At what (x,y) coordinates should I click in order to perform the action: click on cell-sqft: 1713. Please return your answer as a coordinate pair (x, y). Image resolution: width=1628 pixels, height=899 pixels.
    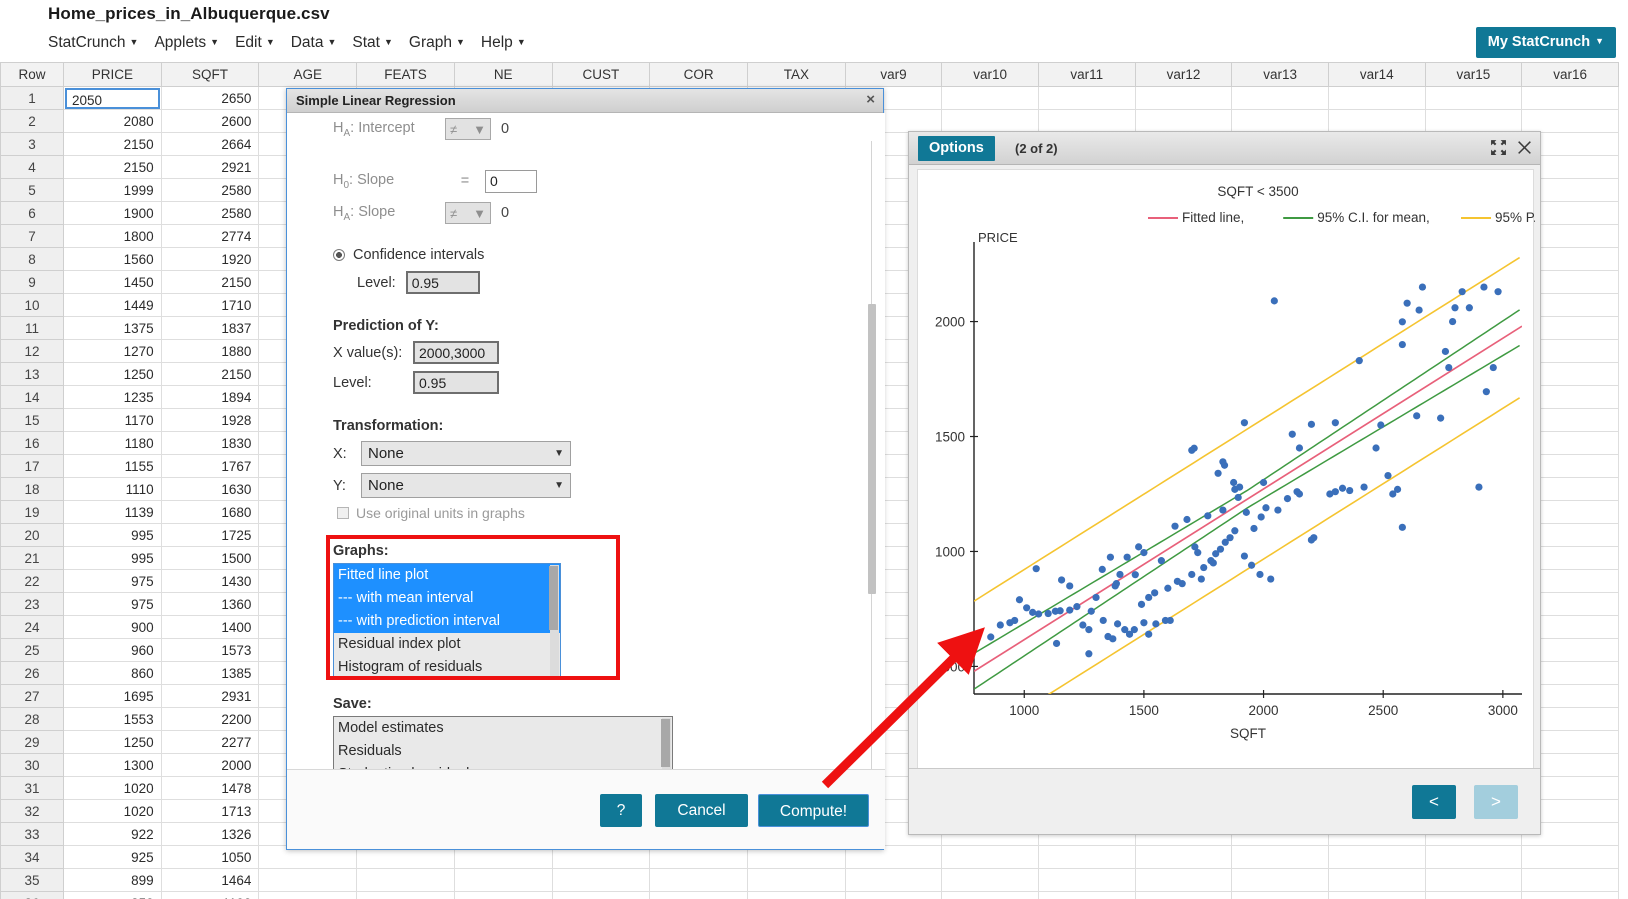
    Looking at the image, I should click on (210, 811).